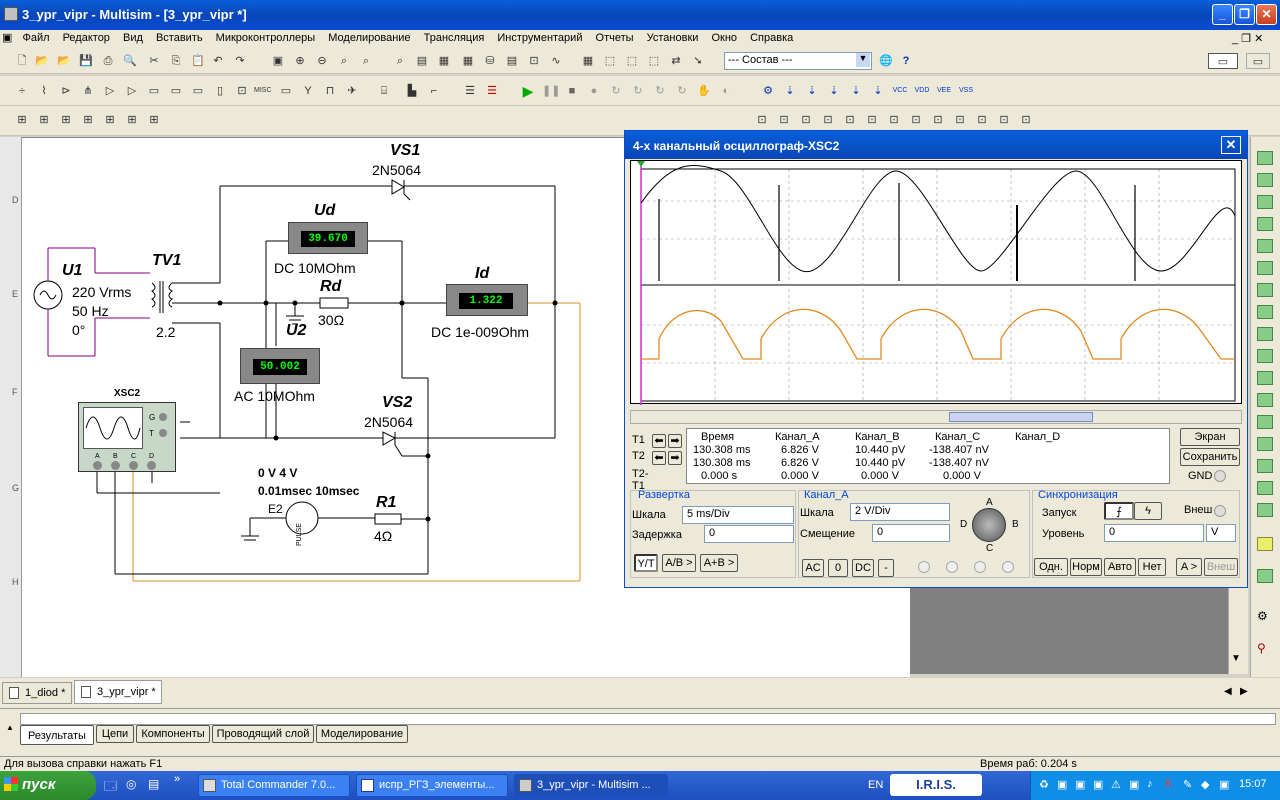  I want to click on bus-icon: ▙, so click(412, 91).